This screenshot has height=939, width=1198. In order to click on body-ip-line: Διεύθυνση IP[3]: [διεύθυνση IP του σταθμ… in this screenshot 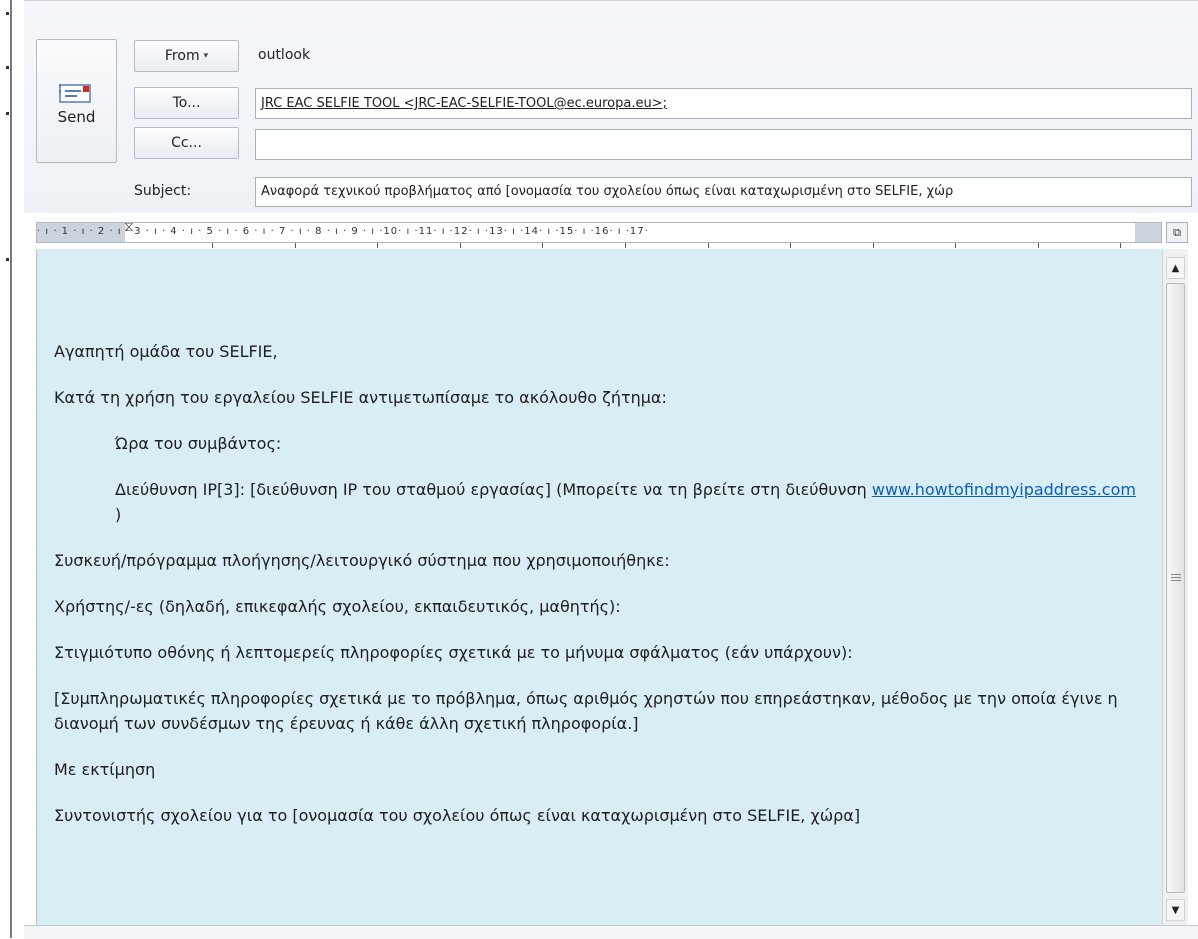, I will do `click(491, 489)`.